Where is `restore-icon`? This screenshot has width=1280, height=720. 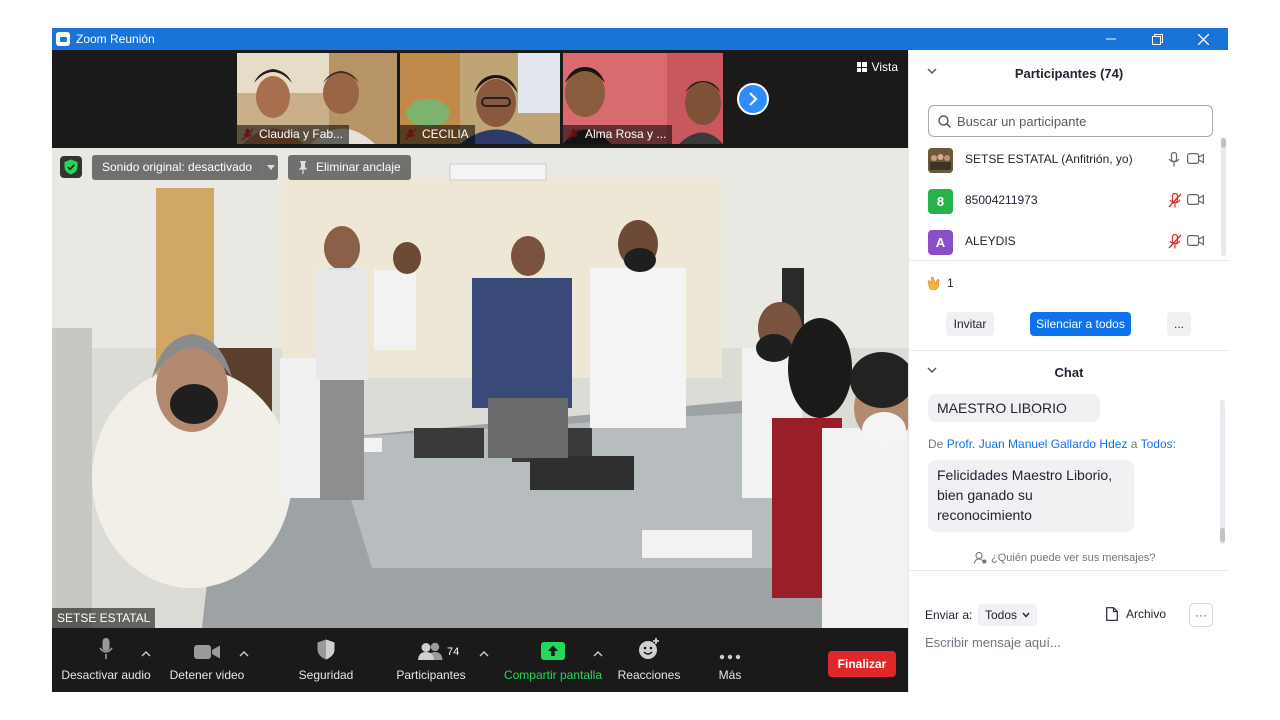
restore-icon is located at coordinates (1157, 39).